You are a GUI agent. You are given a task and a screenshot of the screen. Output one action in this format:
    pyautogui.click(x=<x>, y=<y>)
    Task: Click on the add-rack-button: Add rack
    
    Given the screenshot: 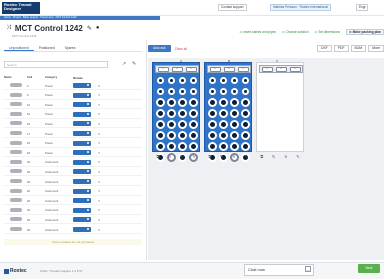 What is the action you would take?
    pyautogui.click(x=159, y=48)
    